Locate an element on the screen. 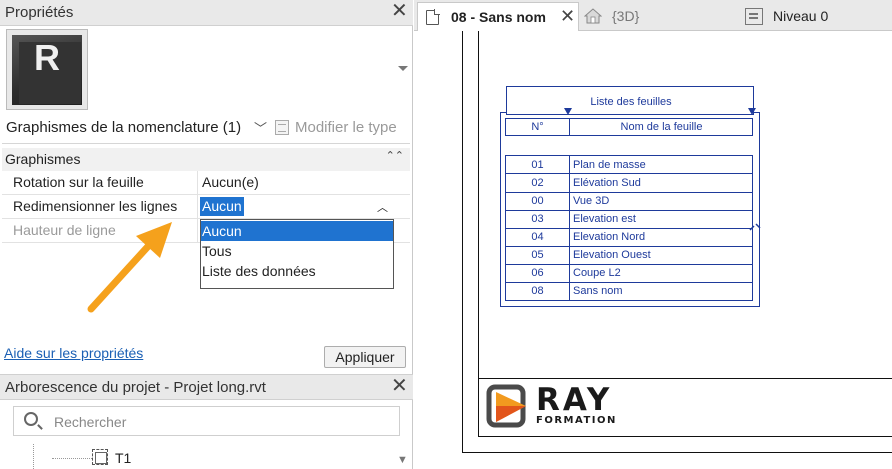  sheet-number: 01 is located at coordinates (538, 165).